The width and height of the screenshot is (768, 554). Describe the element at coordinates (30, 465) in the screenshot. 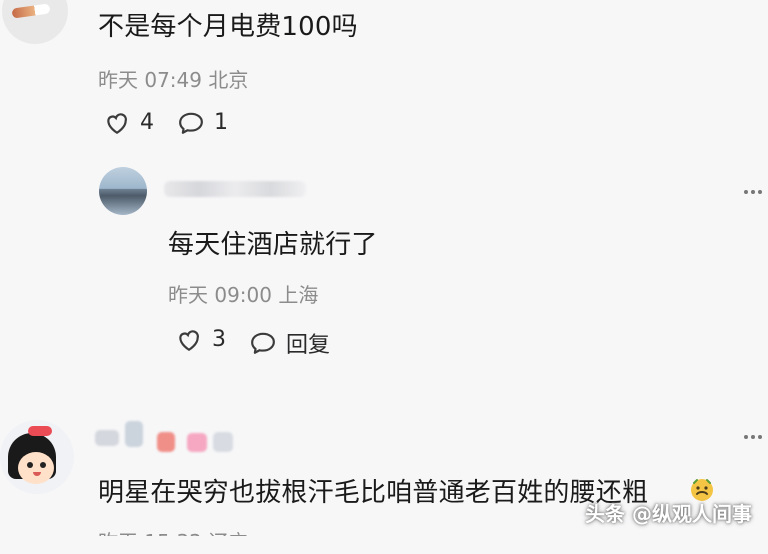

I see `avatar-eye-left` at that location.